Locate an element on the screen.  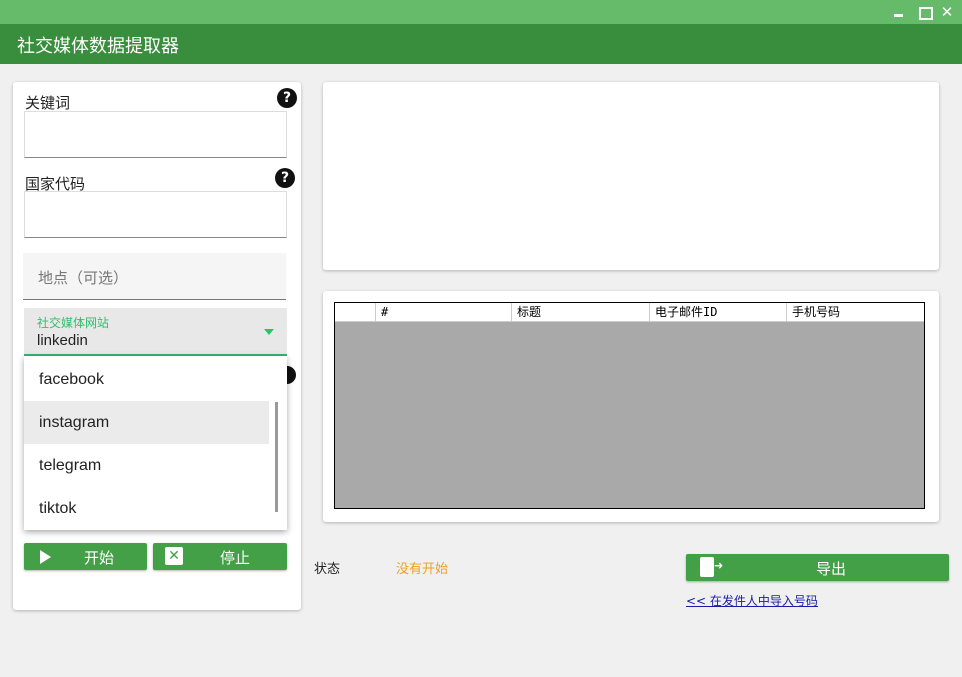
column-header-phone: 手机号码 is located at coordinates (855, 312).